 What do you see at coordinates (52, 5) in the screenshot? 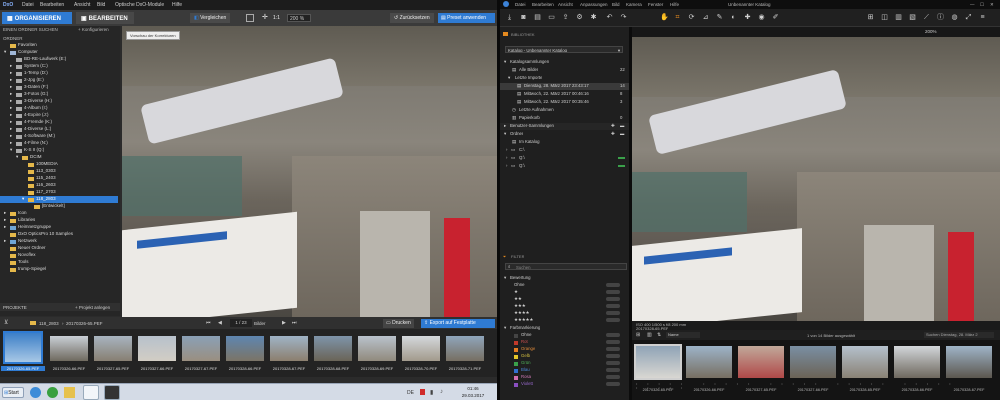
I see `menu-bearbeiten: Bearbeiten` at bounding box center [52, 5].